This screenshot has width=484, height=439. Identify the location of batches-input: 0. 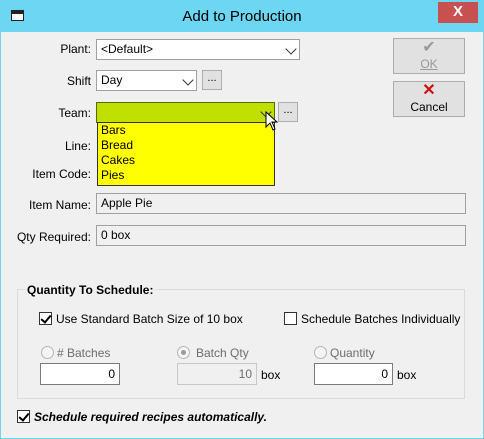
(80, 374).